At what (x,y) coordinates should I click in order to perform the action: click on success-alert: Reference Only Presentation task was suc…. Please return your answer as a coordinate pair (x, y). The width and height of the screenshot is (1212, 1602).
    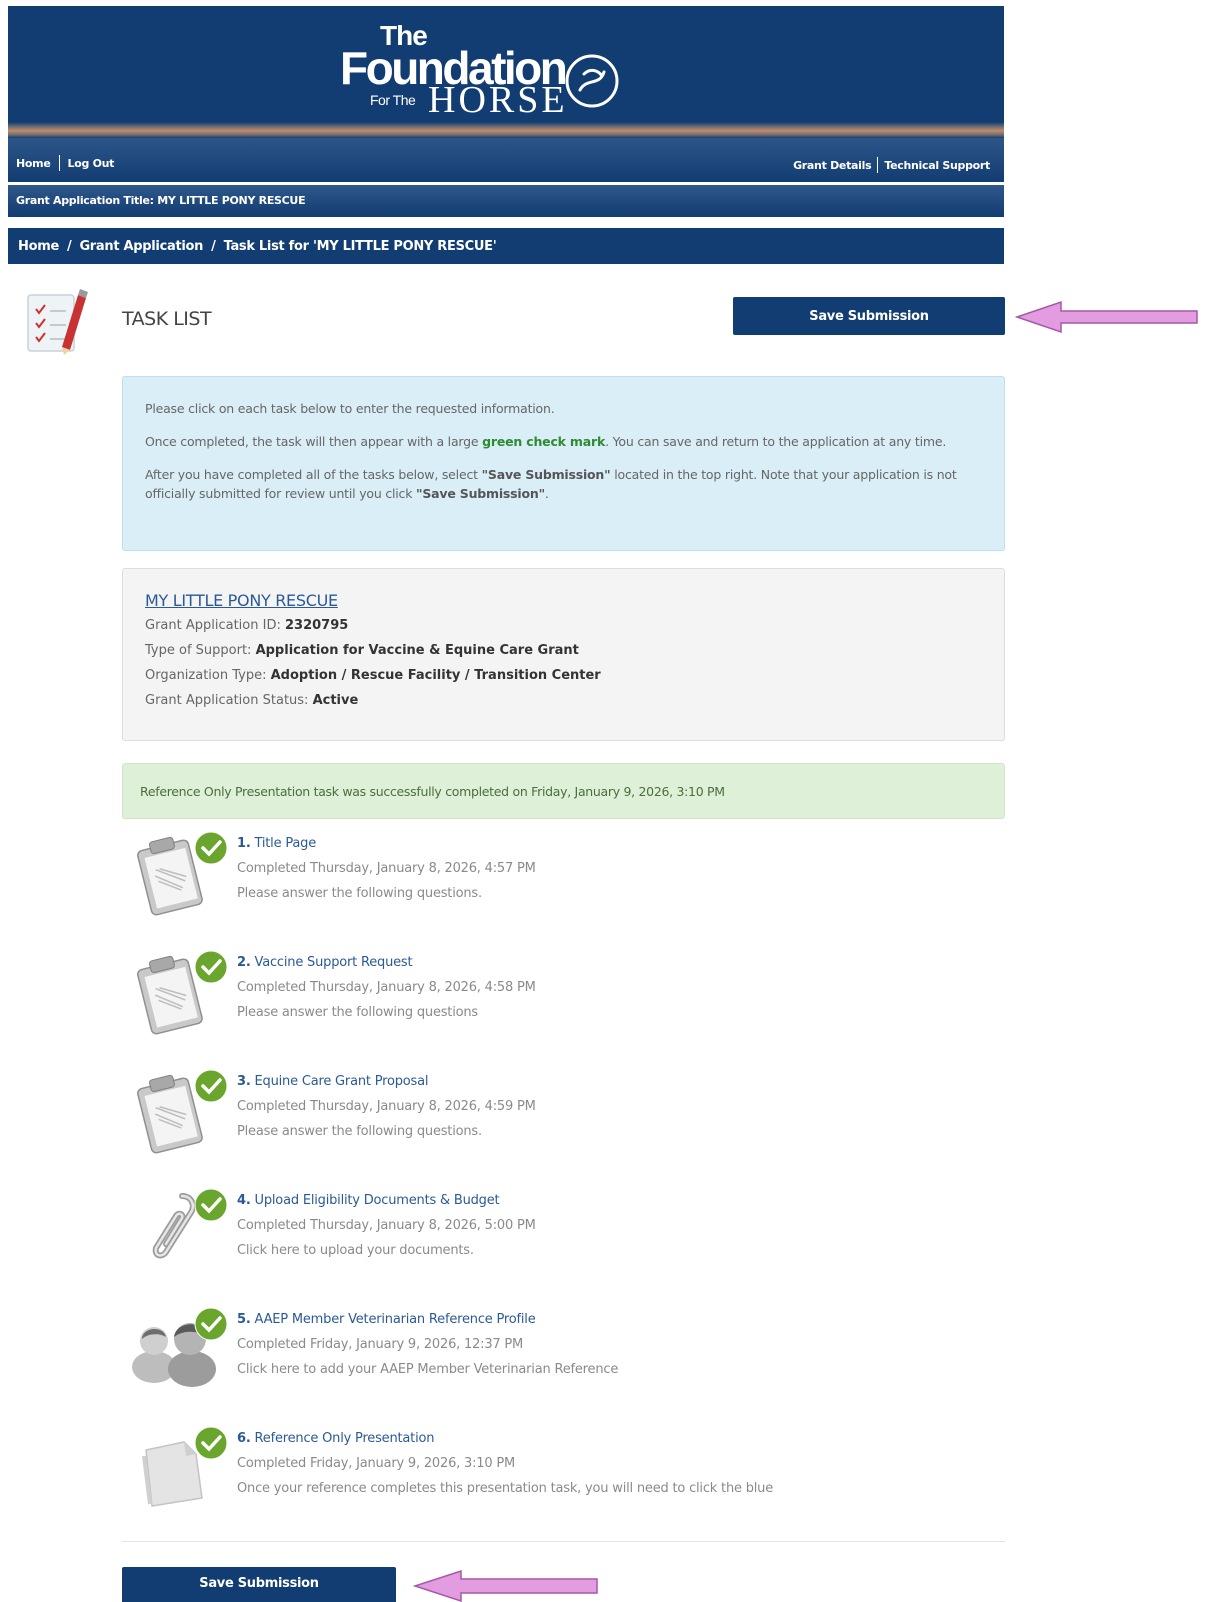
    Looking at the image, I should click on (563, 791).